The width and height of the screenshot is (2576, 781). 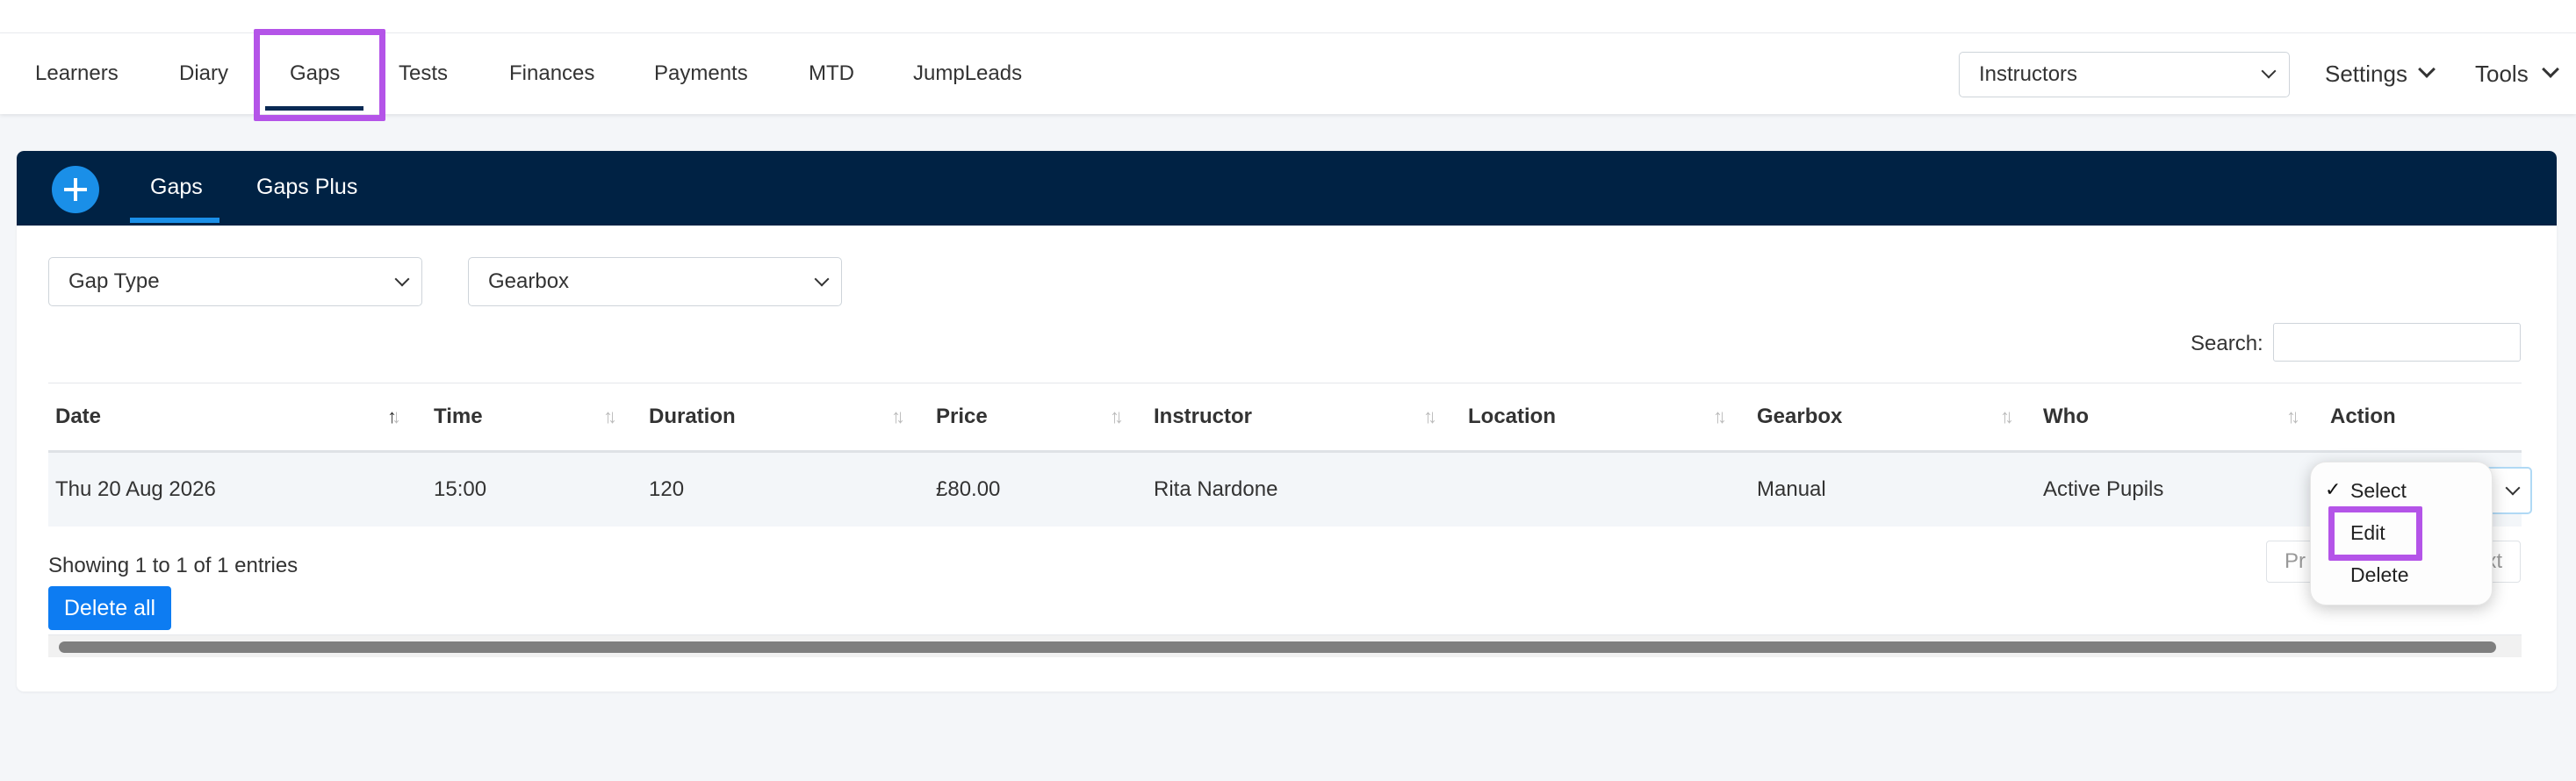 I want to click on cell-duration: 120, so click(x=667, y=489).